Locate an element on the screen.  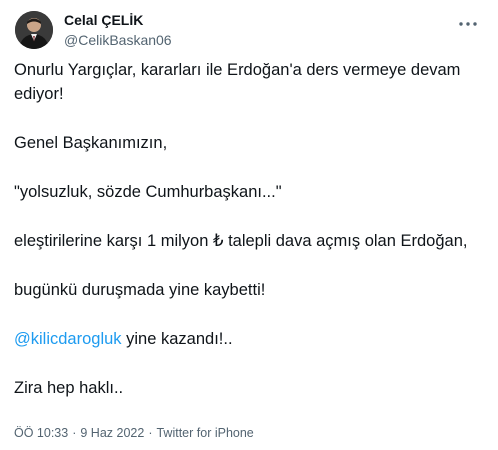
tweet-meta: ÖÖ 10:33 · 9 Haz 2022 · Twitter for iPhone is located at coordinates (134, 433).